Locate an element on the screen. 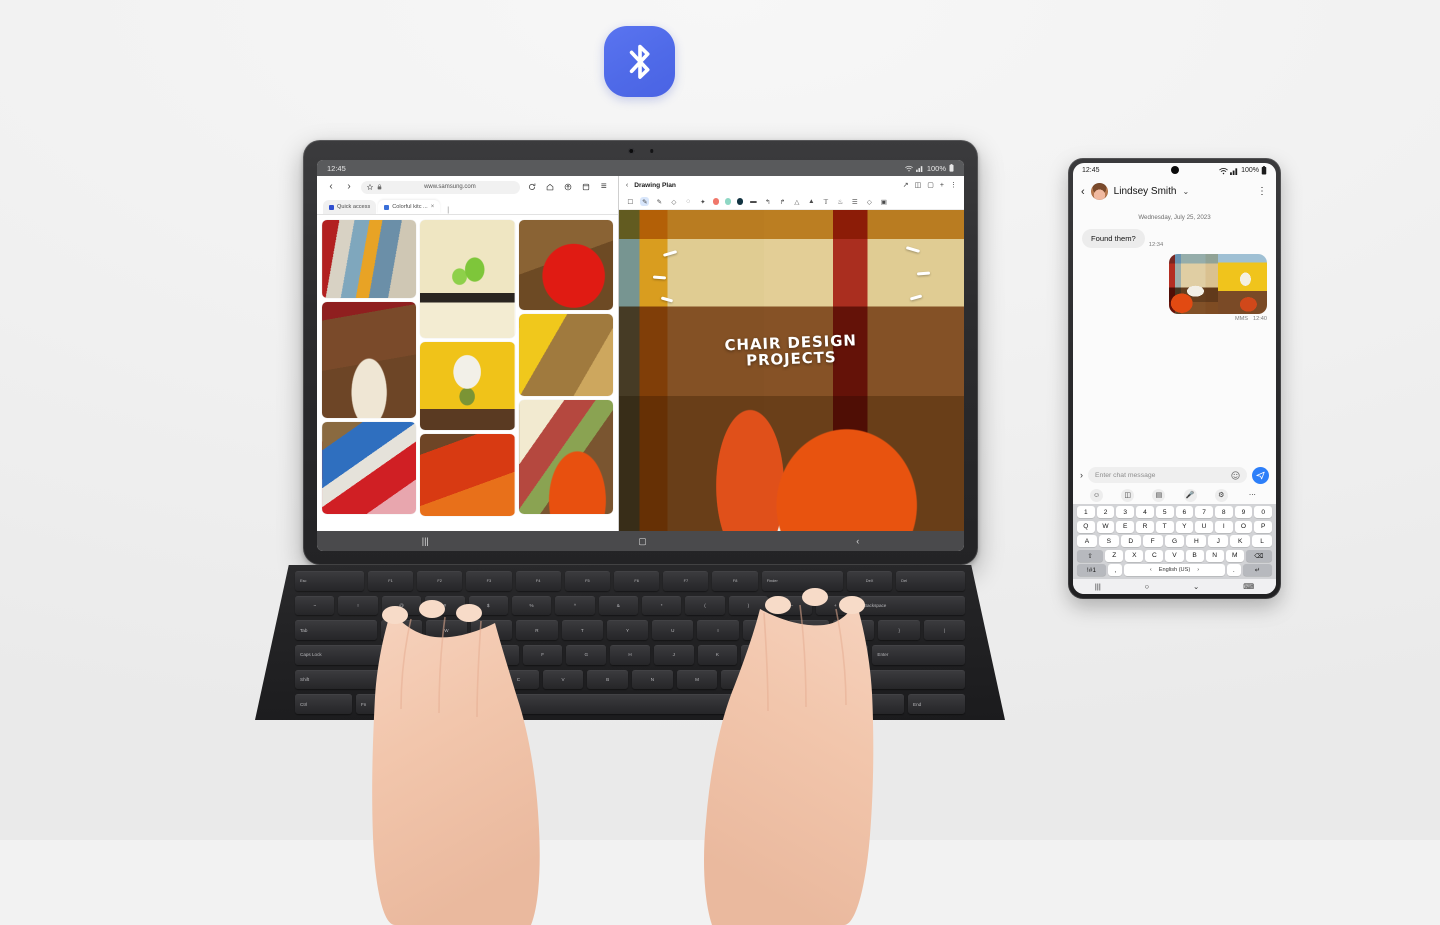 The width and height of the screenshot is (1440, 925). photo-green-vases-shelf is located at coordinates (467, 279).